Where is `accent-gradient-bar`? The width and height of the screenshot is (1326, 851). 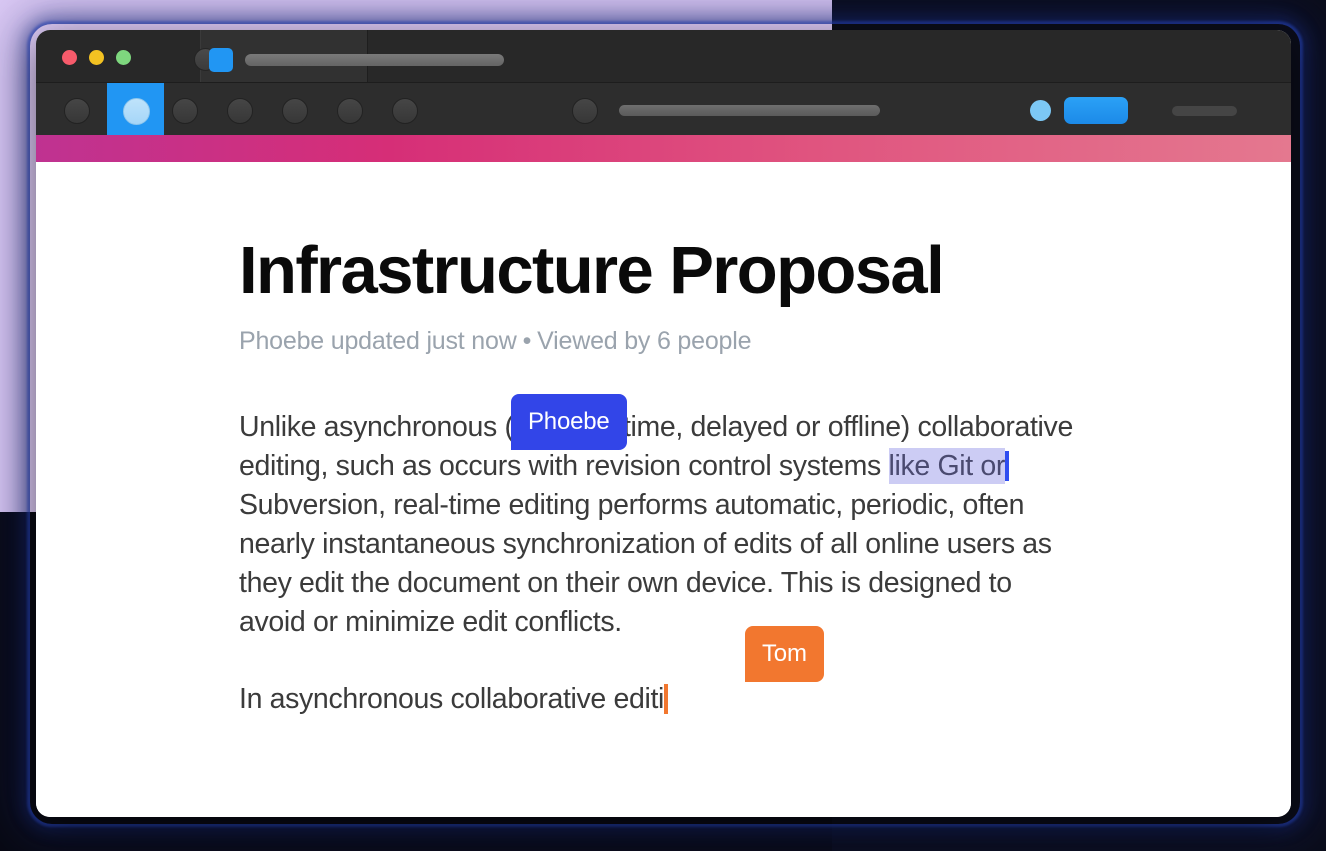
accent-gradient-bar is located at coordinates (663, 148).